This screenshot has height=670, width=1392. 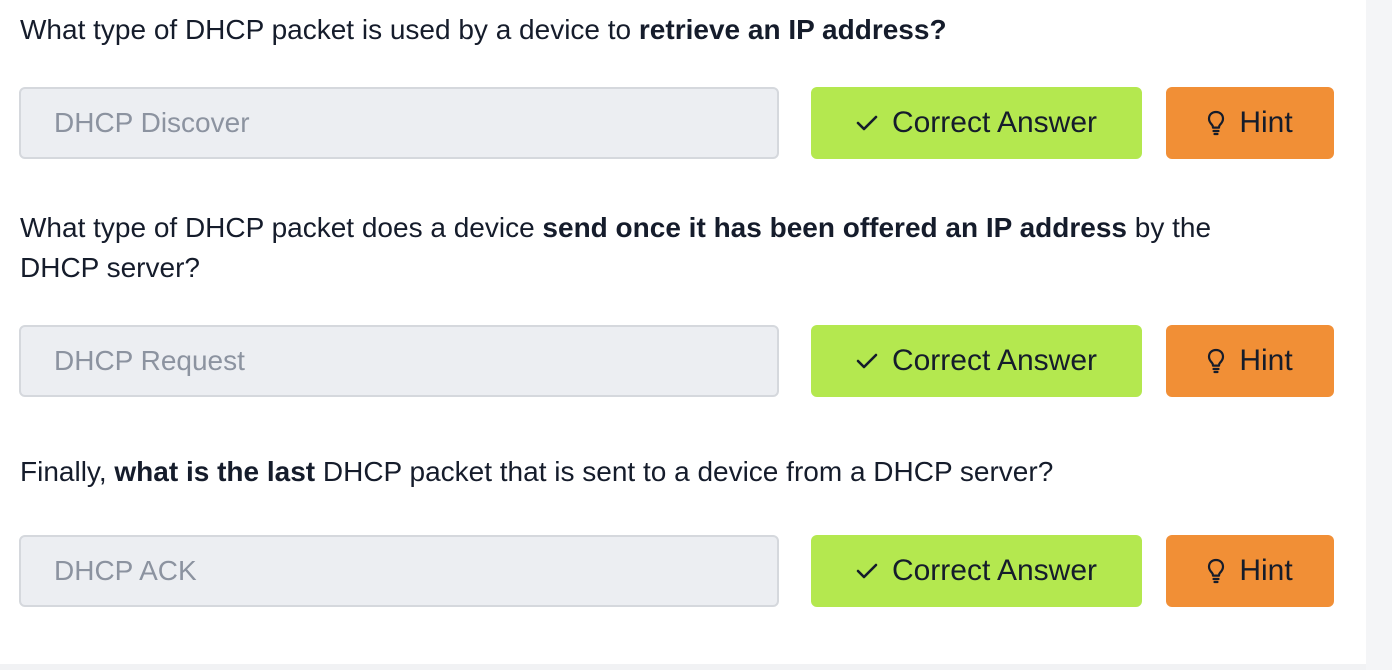 What do you see at coordinates (399, 571) in the screenshot?
I see `question-3-answer-field` at bounding box center [399, 571].